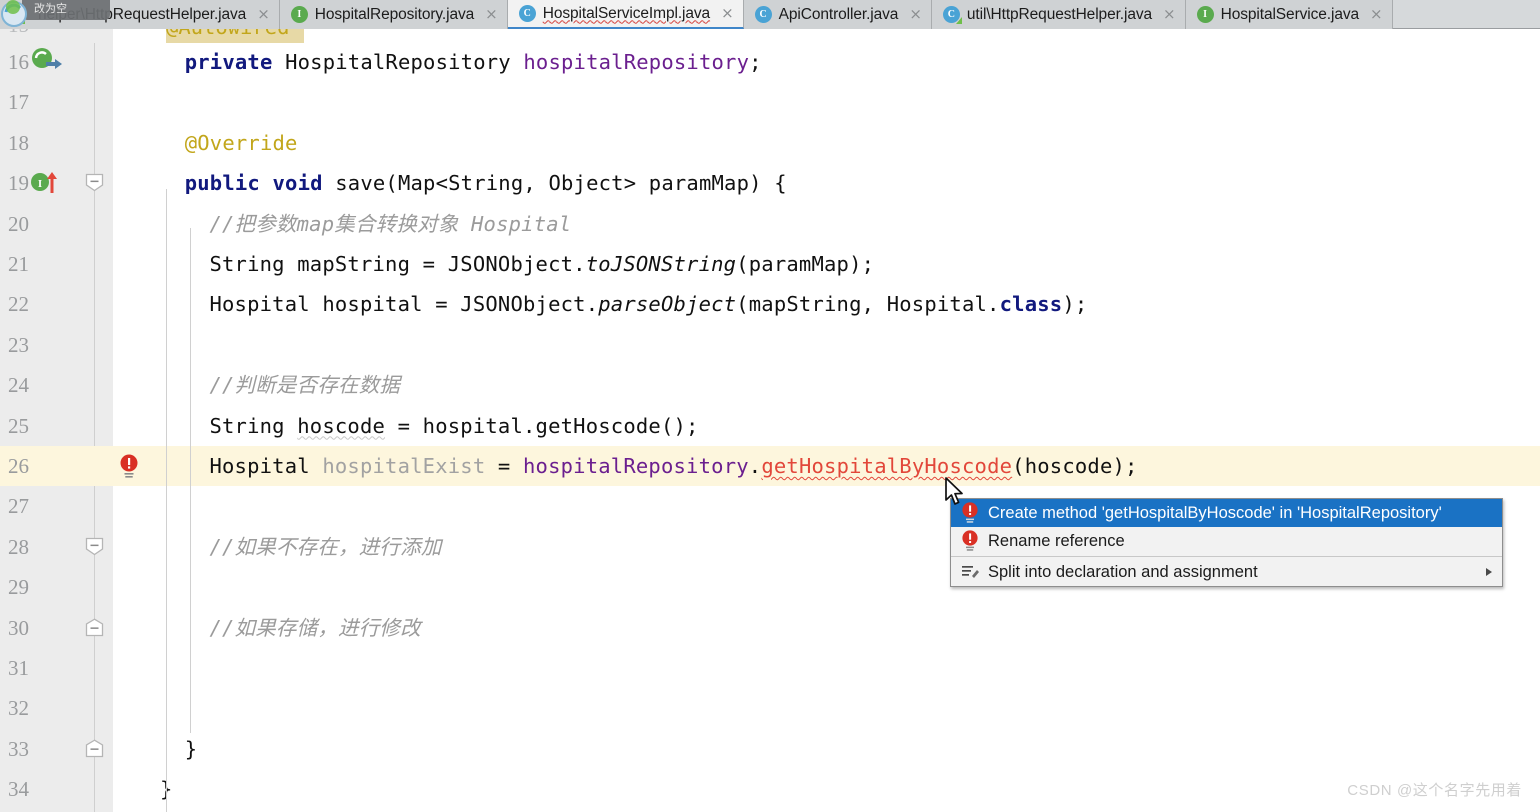 The width and height of the screenshot is (1540, 812). Describe the element at coordinates (770, 708) in the screenshot. I see `code-line: 32` at that location.